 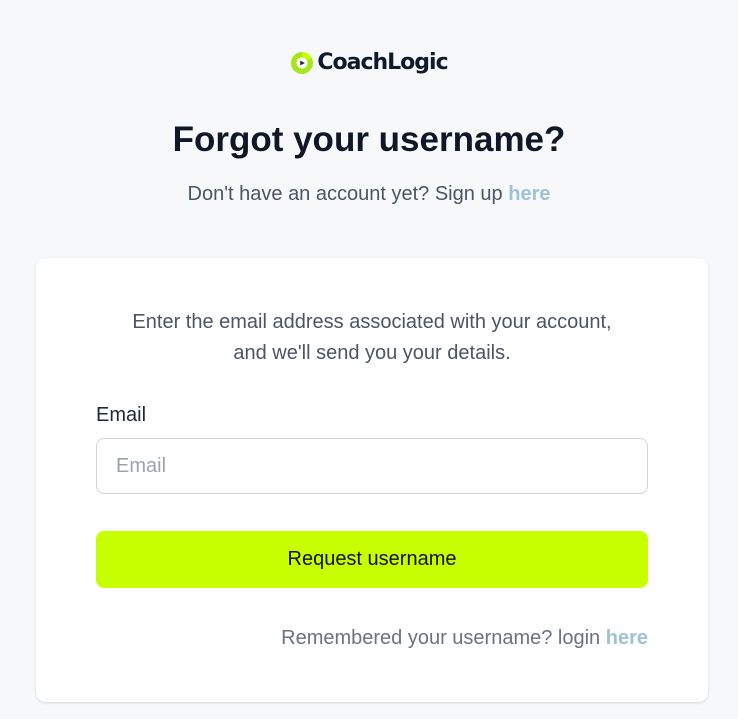 I want to click on coachlogic-logo-icon, so click(x=302, y=62).